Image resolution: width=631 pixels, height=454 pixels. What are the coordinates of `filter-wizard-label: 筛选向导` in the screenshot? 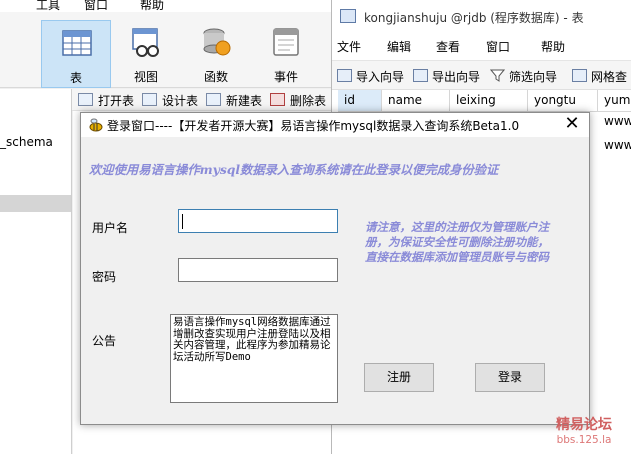 It's located at (533, 77).